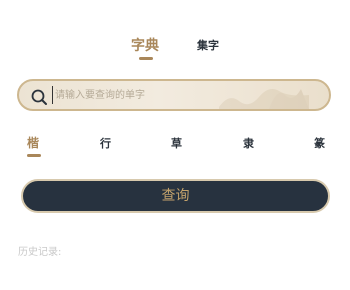 The height and width of the screenshot is (290, 350). I want to click on search-box, so click(174, 95).